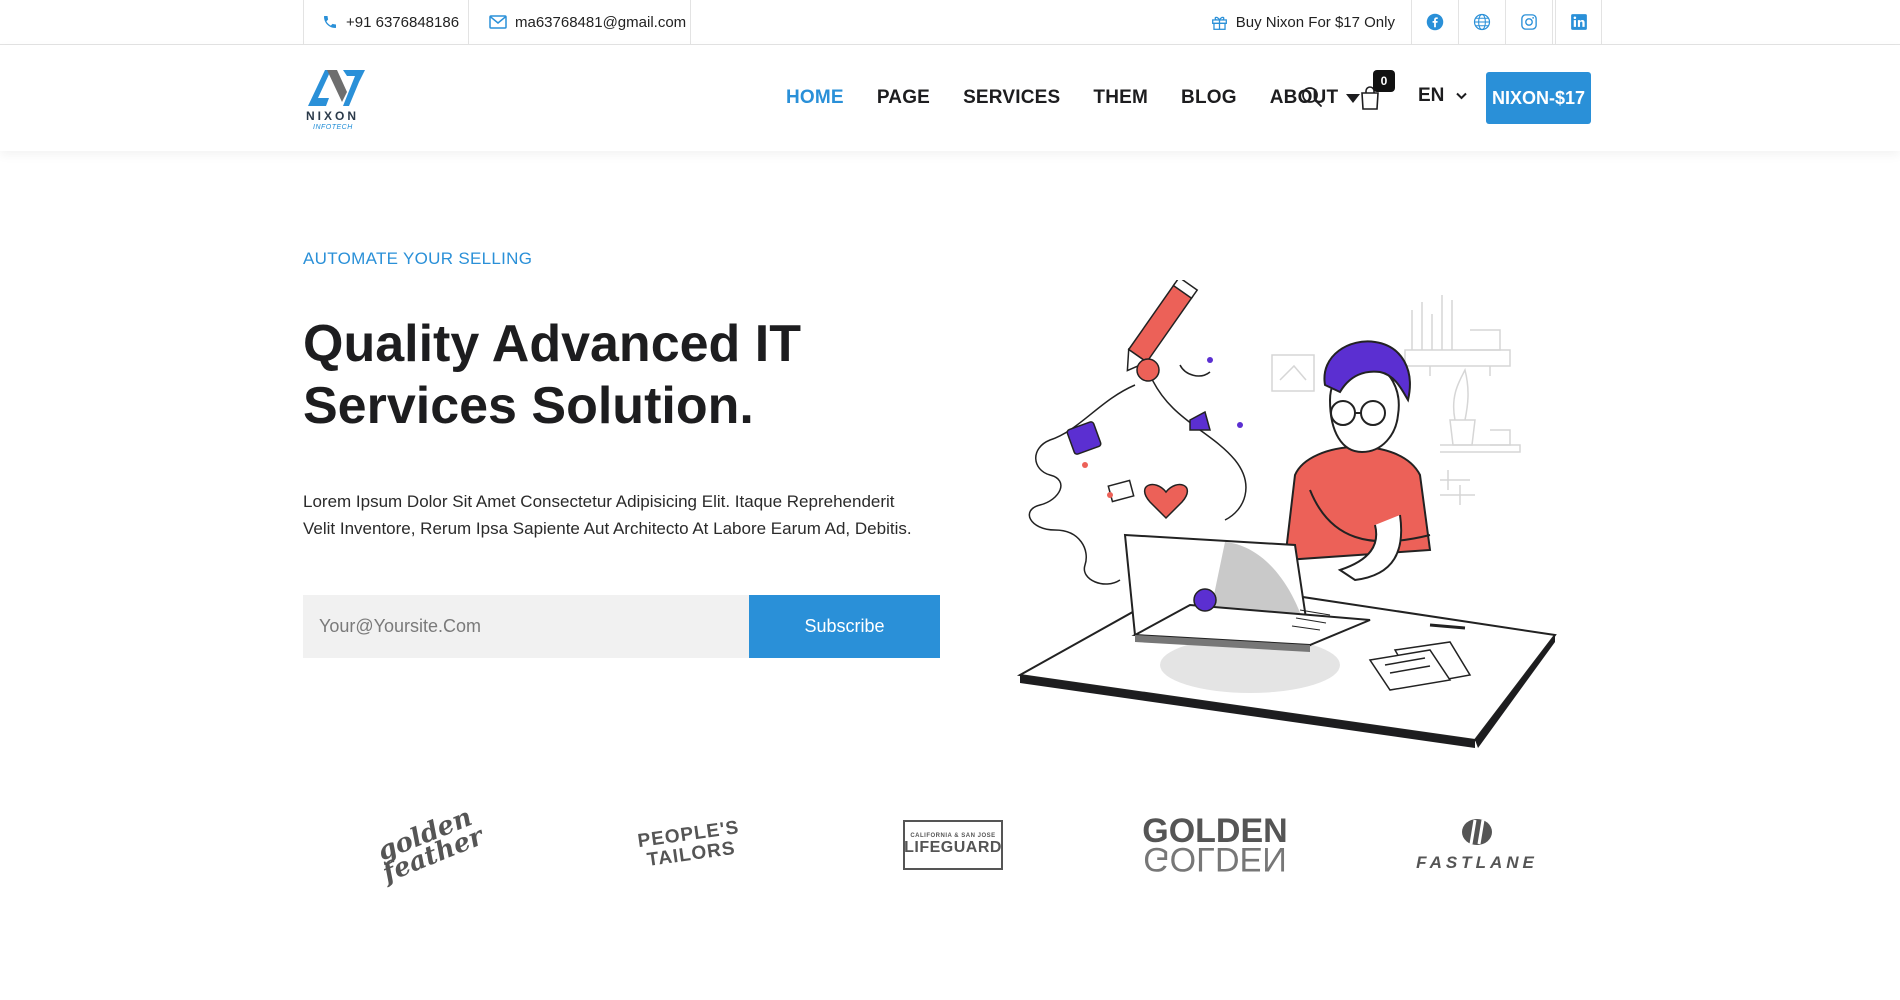 The height and width of the screenshot is (1000, 1900). What do you see at coordinates (1162, 326) in the screenshot?
I see `pencil-doodle` at bounding box center [1162, 326].